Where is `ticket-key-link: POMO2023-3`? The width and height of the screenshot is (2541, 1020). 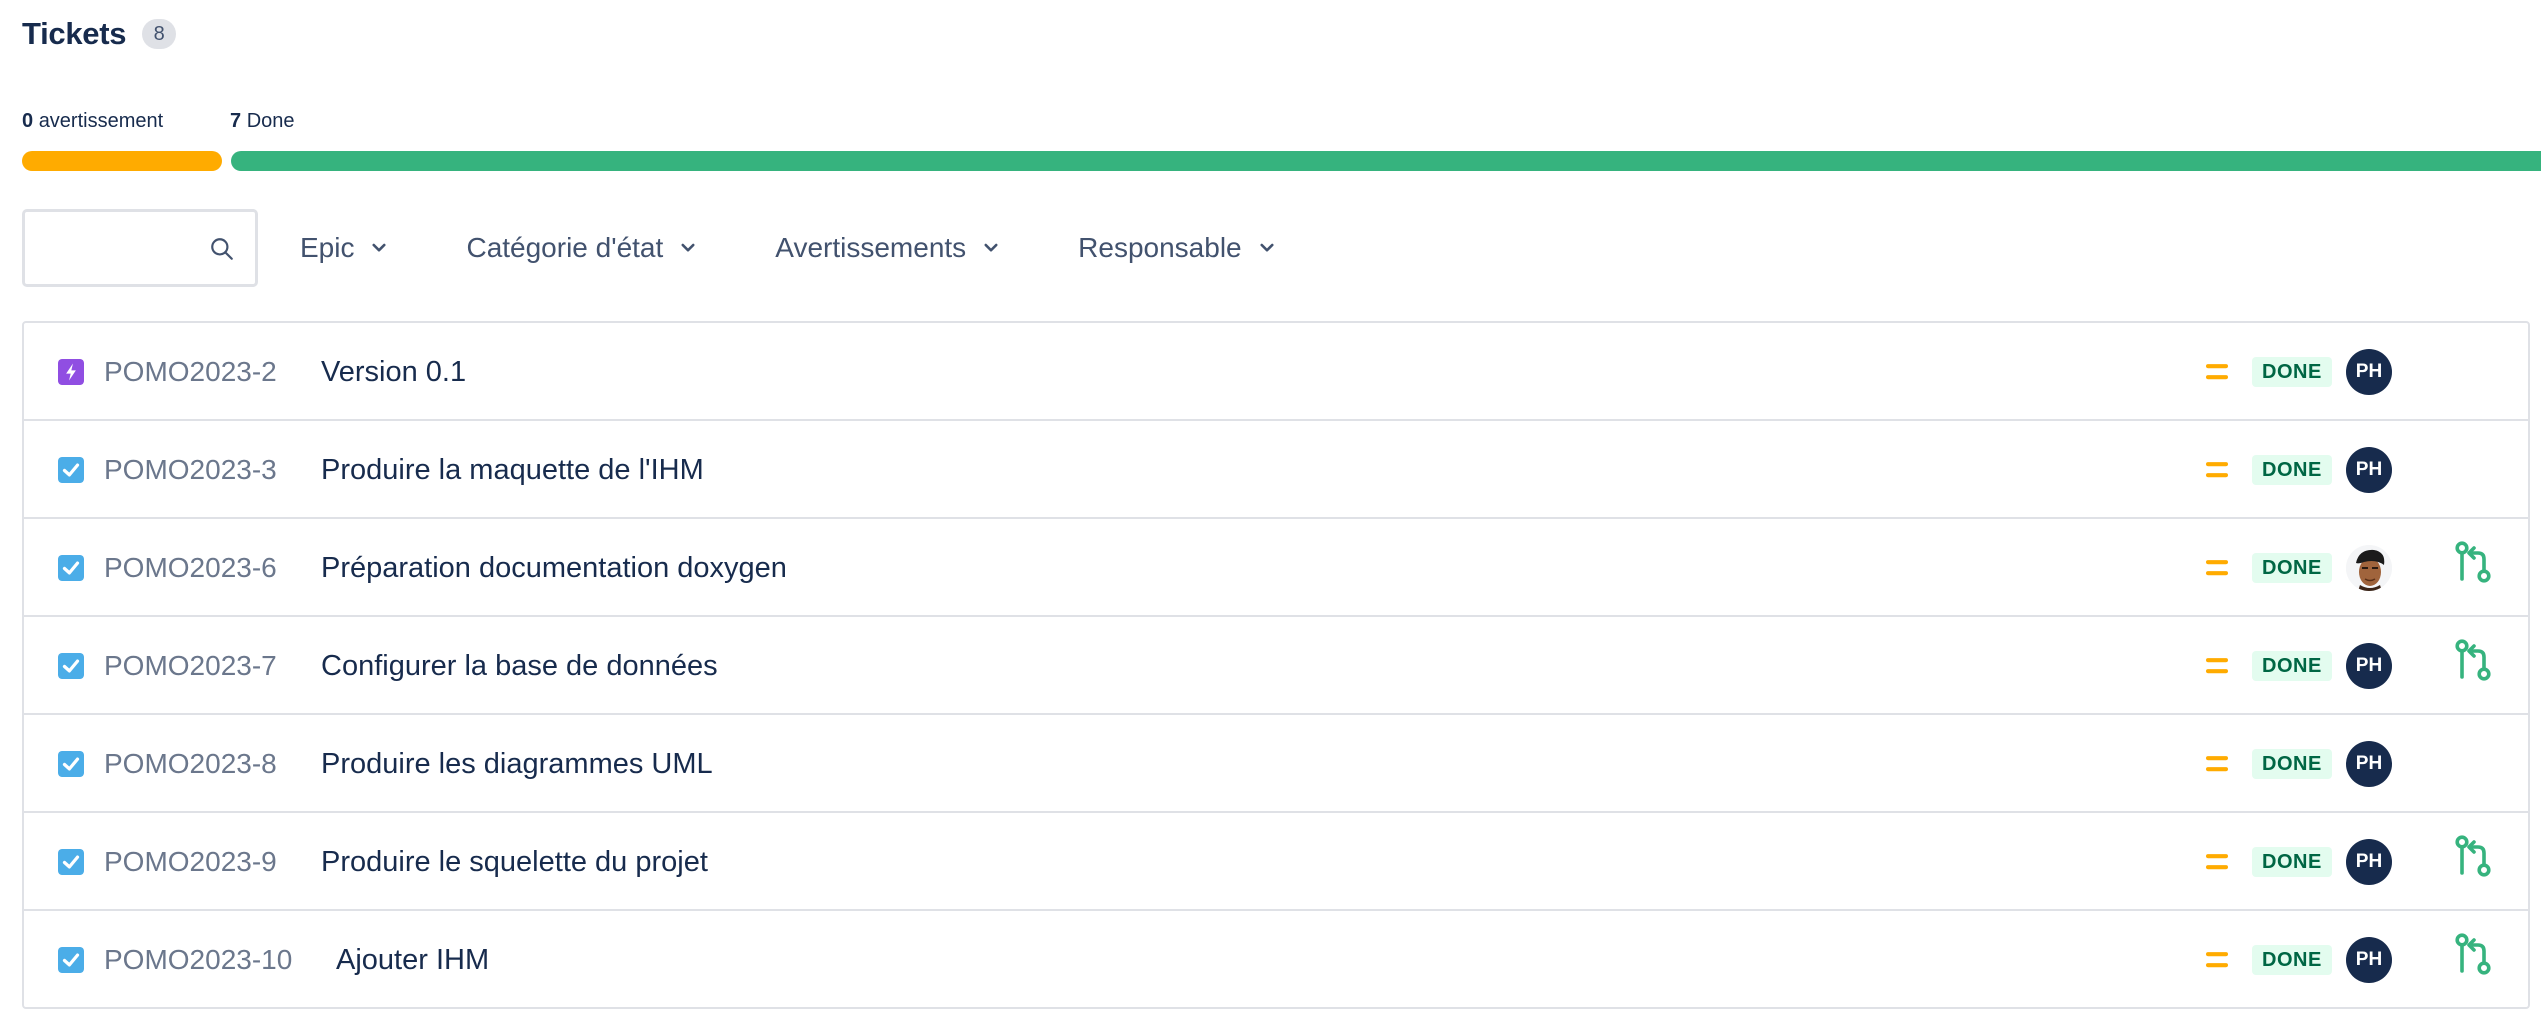 ticket-key-link: POMO2023-3 is located at coordinates (190, 470).